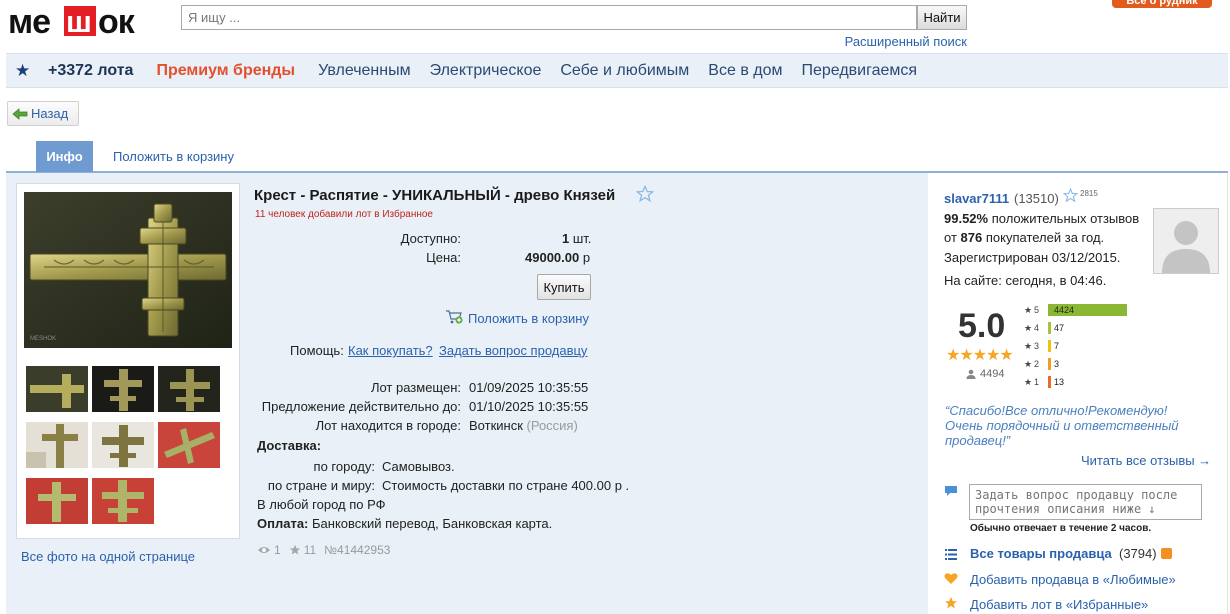 Image resolution: width=1230 pixels, height=614 pixels. Describe the element at coordinates (388, 425) in the screenshot. I see `city-label: Лот находится в городе:` at that location.